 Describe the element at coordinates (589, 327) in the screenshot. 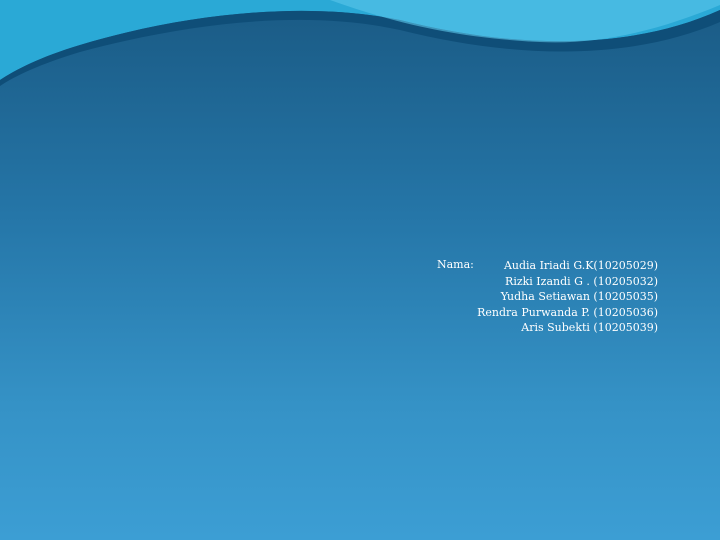

I see `member-name: Aris Subekti (10205039)` at that location.